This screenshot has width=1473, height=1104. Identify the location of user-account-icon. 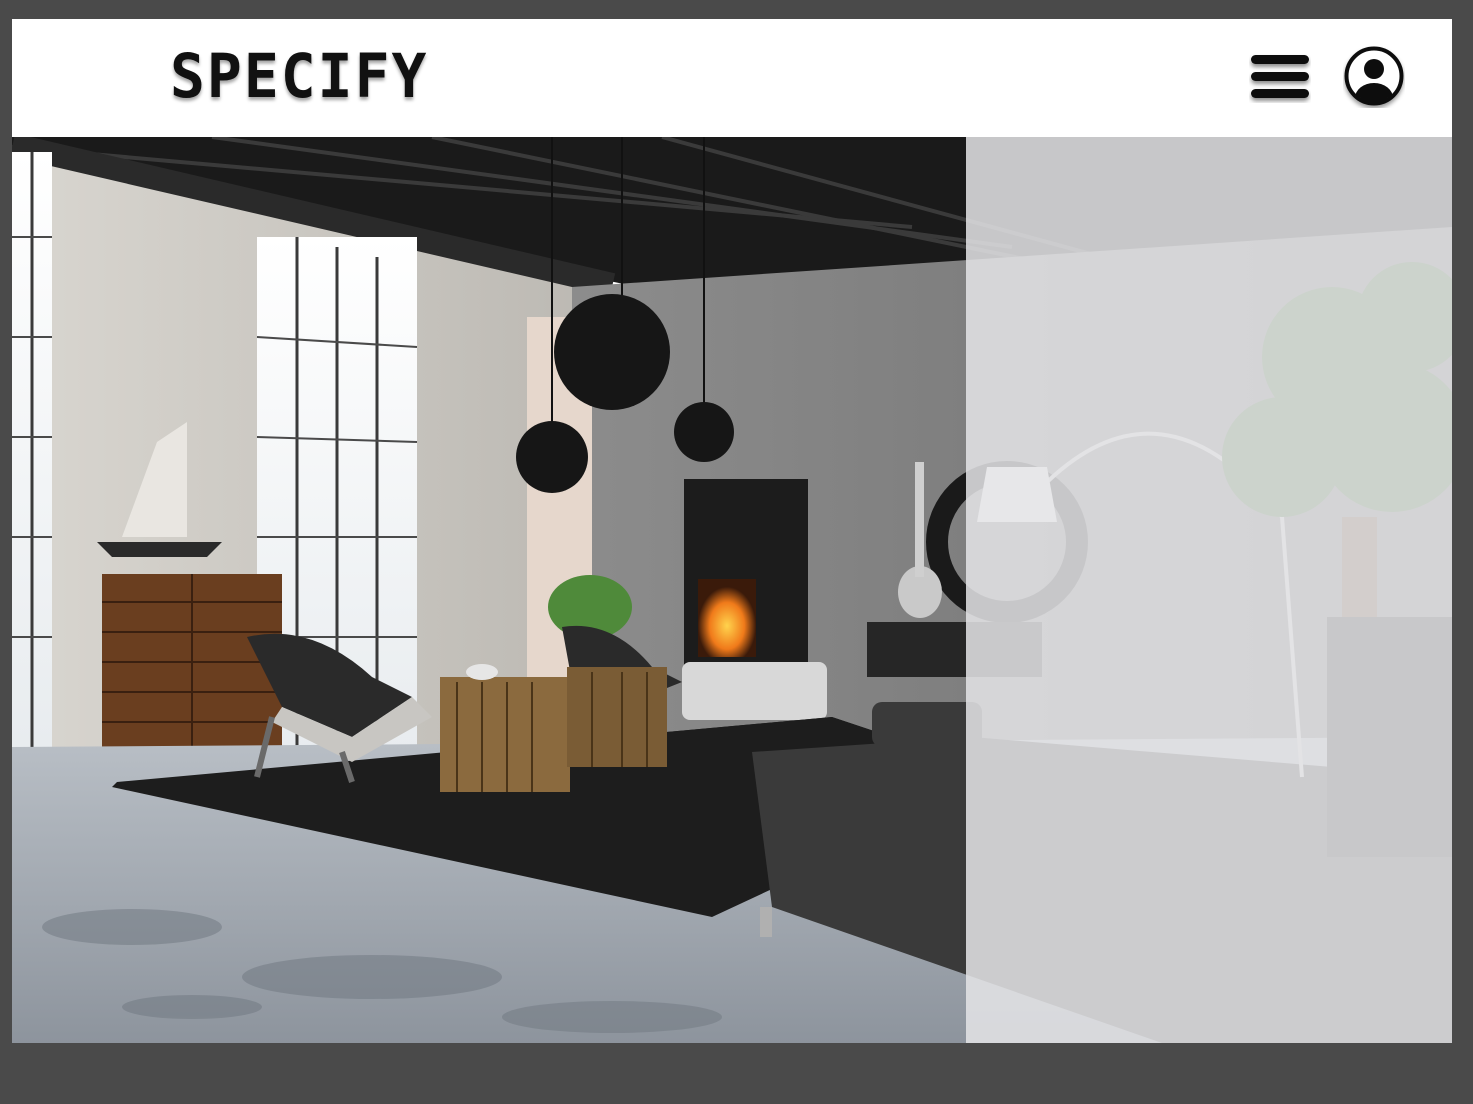
(1374, 77).